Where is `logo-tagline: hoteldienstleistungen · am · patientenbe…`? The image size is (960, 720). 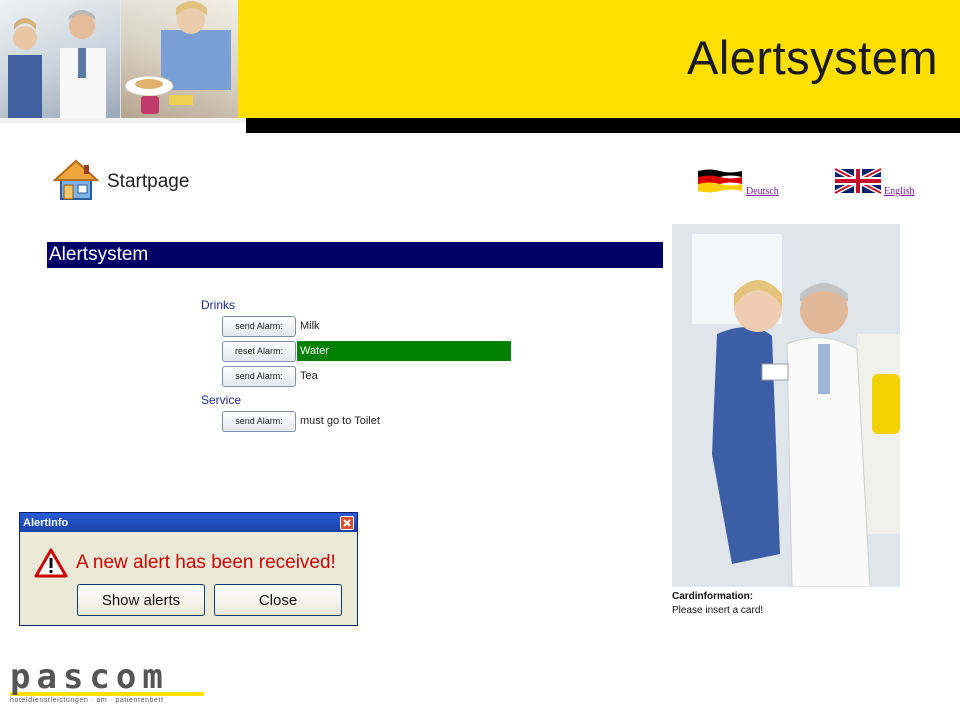
logo-tagline: hoteldienstleistungen · am · patientenbe… is located at coordinates (87, 700).